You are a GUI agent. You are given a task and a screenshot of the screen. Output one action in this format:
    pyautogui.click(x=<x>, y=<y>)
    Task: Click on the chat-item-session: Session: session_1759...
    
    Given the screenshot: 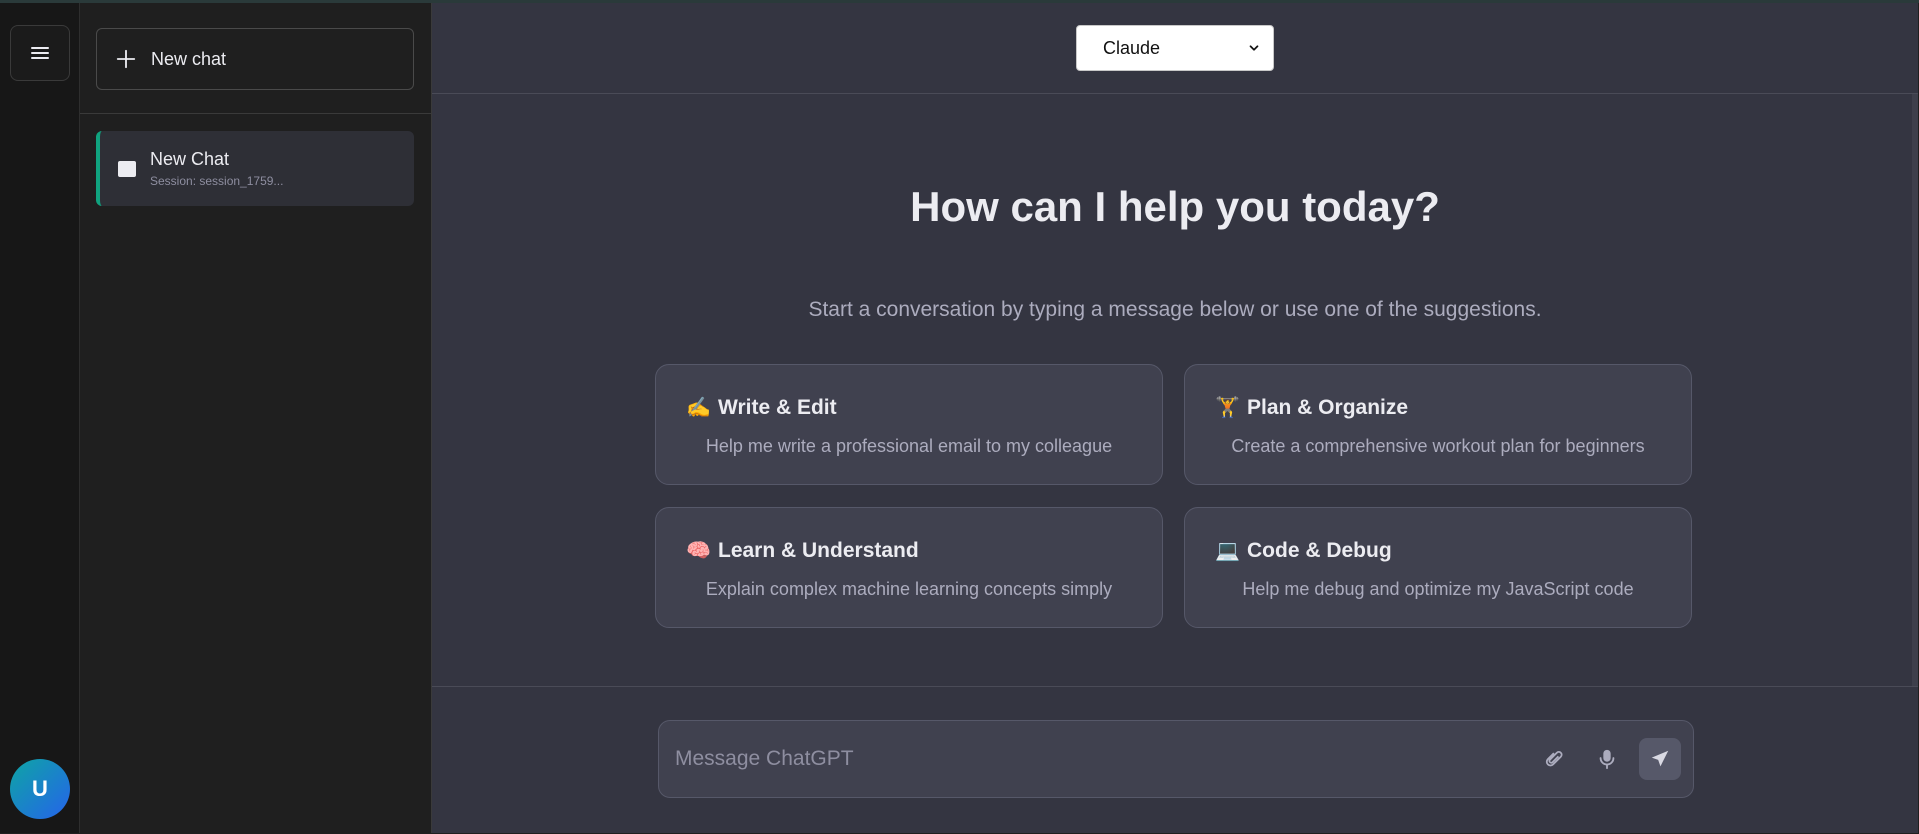 What is the action you would take?
    pyautogui.click(x=217, y=181)
    